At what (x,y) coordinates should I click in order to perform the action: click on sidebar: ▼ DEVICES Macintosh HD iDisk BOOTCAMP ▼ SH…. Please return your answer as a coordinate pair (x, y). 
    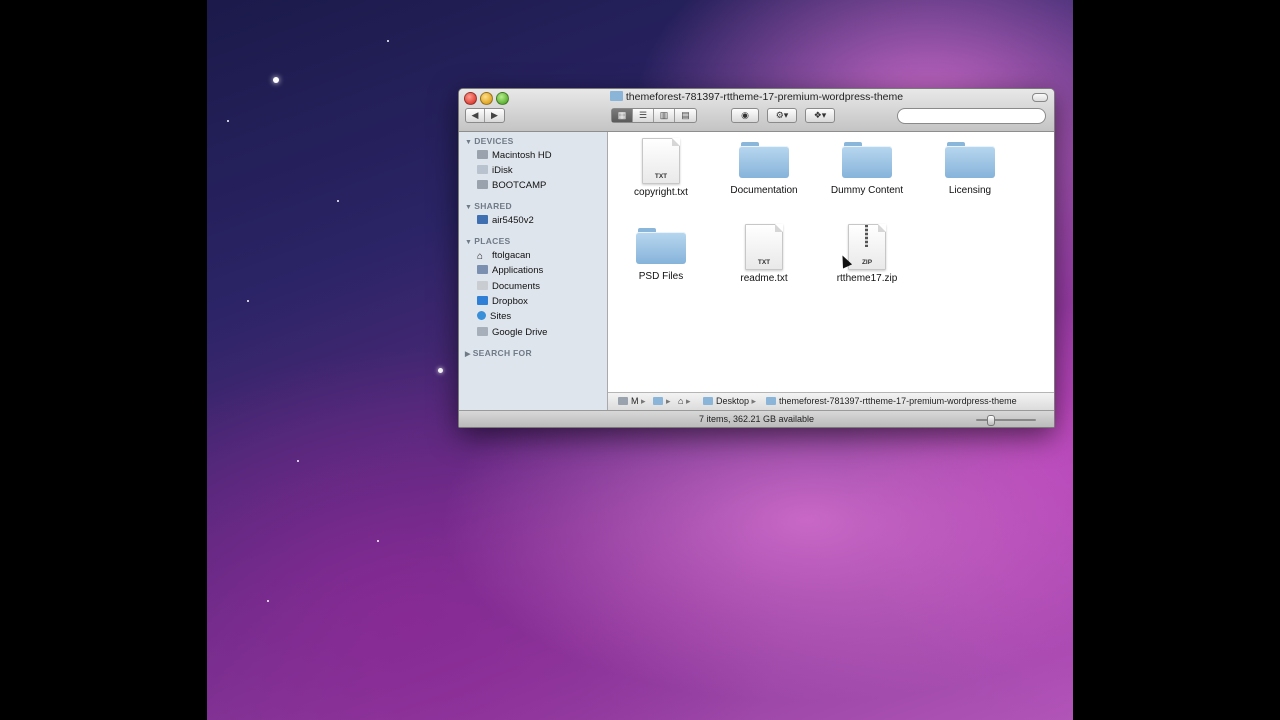
    Looking at the image, I should click on (533, 271).